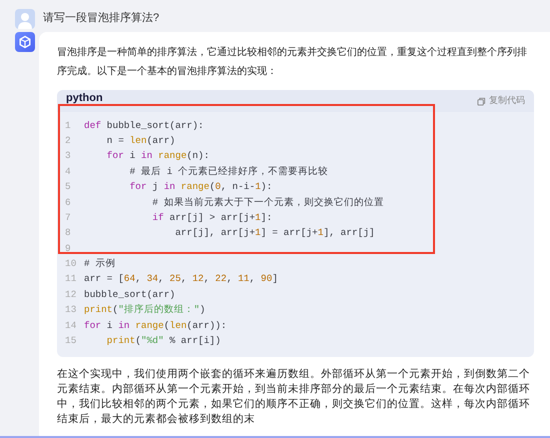 The image size is (550, 438). What do you see at coordinates (71, 264) in the screenshot?
I see `line-number: 10` at bounding box center [71, 264].